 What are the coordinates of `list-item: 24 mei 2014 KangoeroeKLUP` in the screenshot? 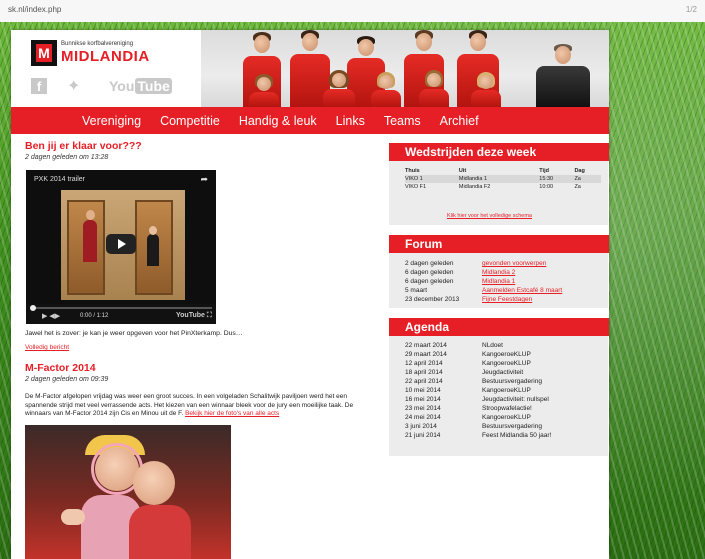 It's located at (468, 417).